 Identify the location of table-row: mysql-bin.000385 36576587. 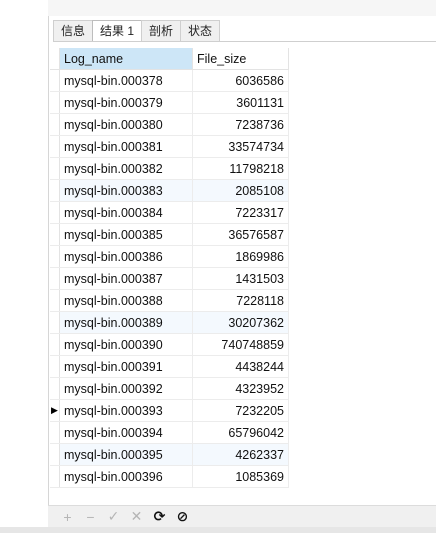
(169, 234).